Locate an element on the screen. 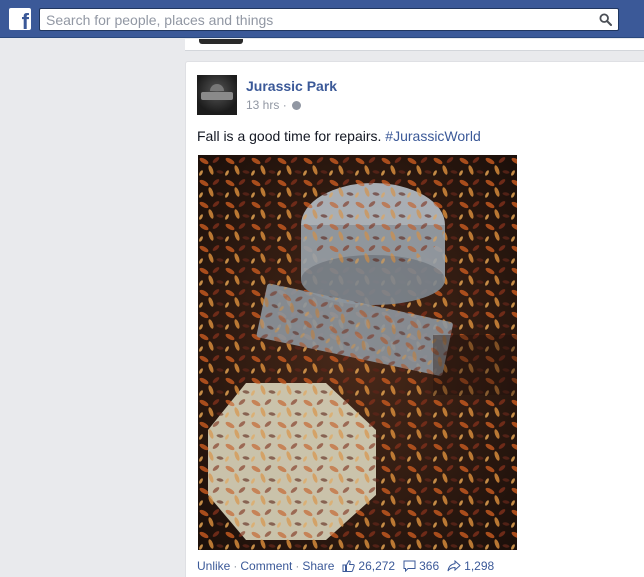 This screenshot has height=577, width=644. hashtag-link: #JurassicWorld is located at coordinates (432, 136).